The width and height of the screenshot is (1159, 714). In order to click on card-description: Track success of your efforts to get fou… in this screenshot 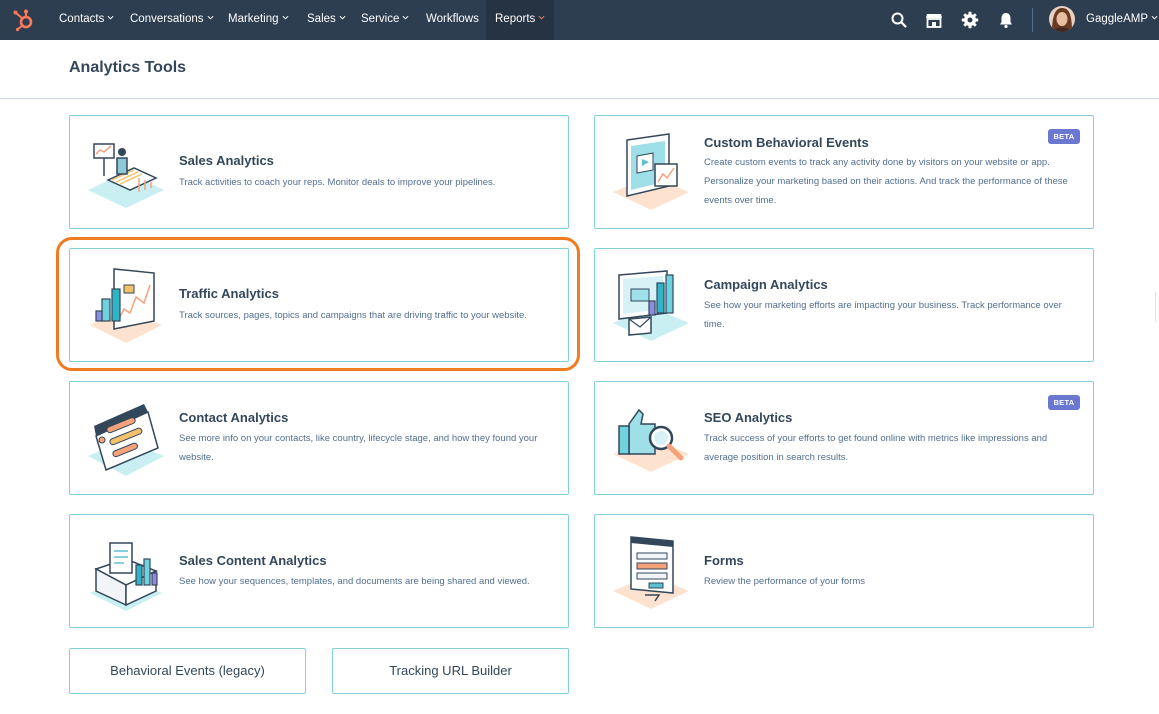, I will do `click(876, 448)`.